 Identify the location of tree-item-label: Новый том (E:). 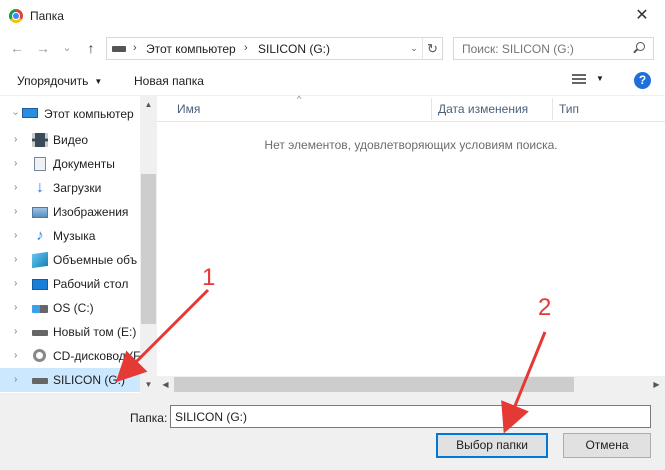
(95, 332).